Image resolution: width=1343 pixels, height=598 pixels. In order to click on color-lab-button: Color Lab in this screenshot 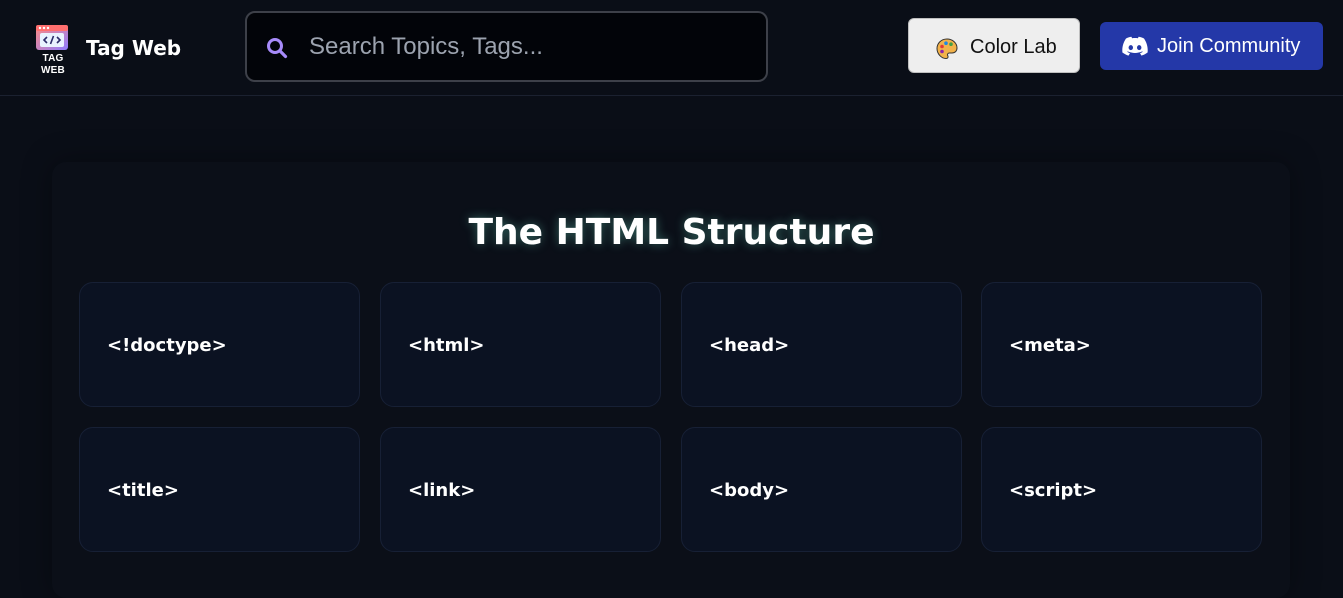, I will do `click(994, 45)`.